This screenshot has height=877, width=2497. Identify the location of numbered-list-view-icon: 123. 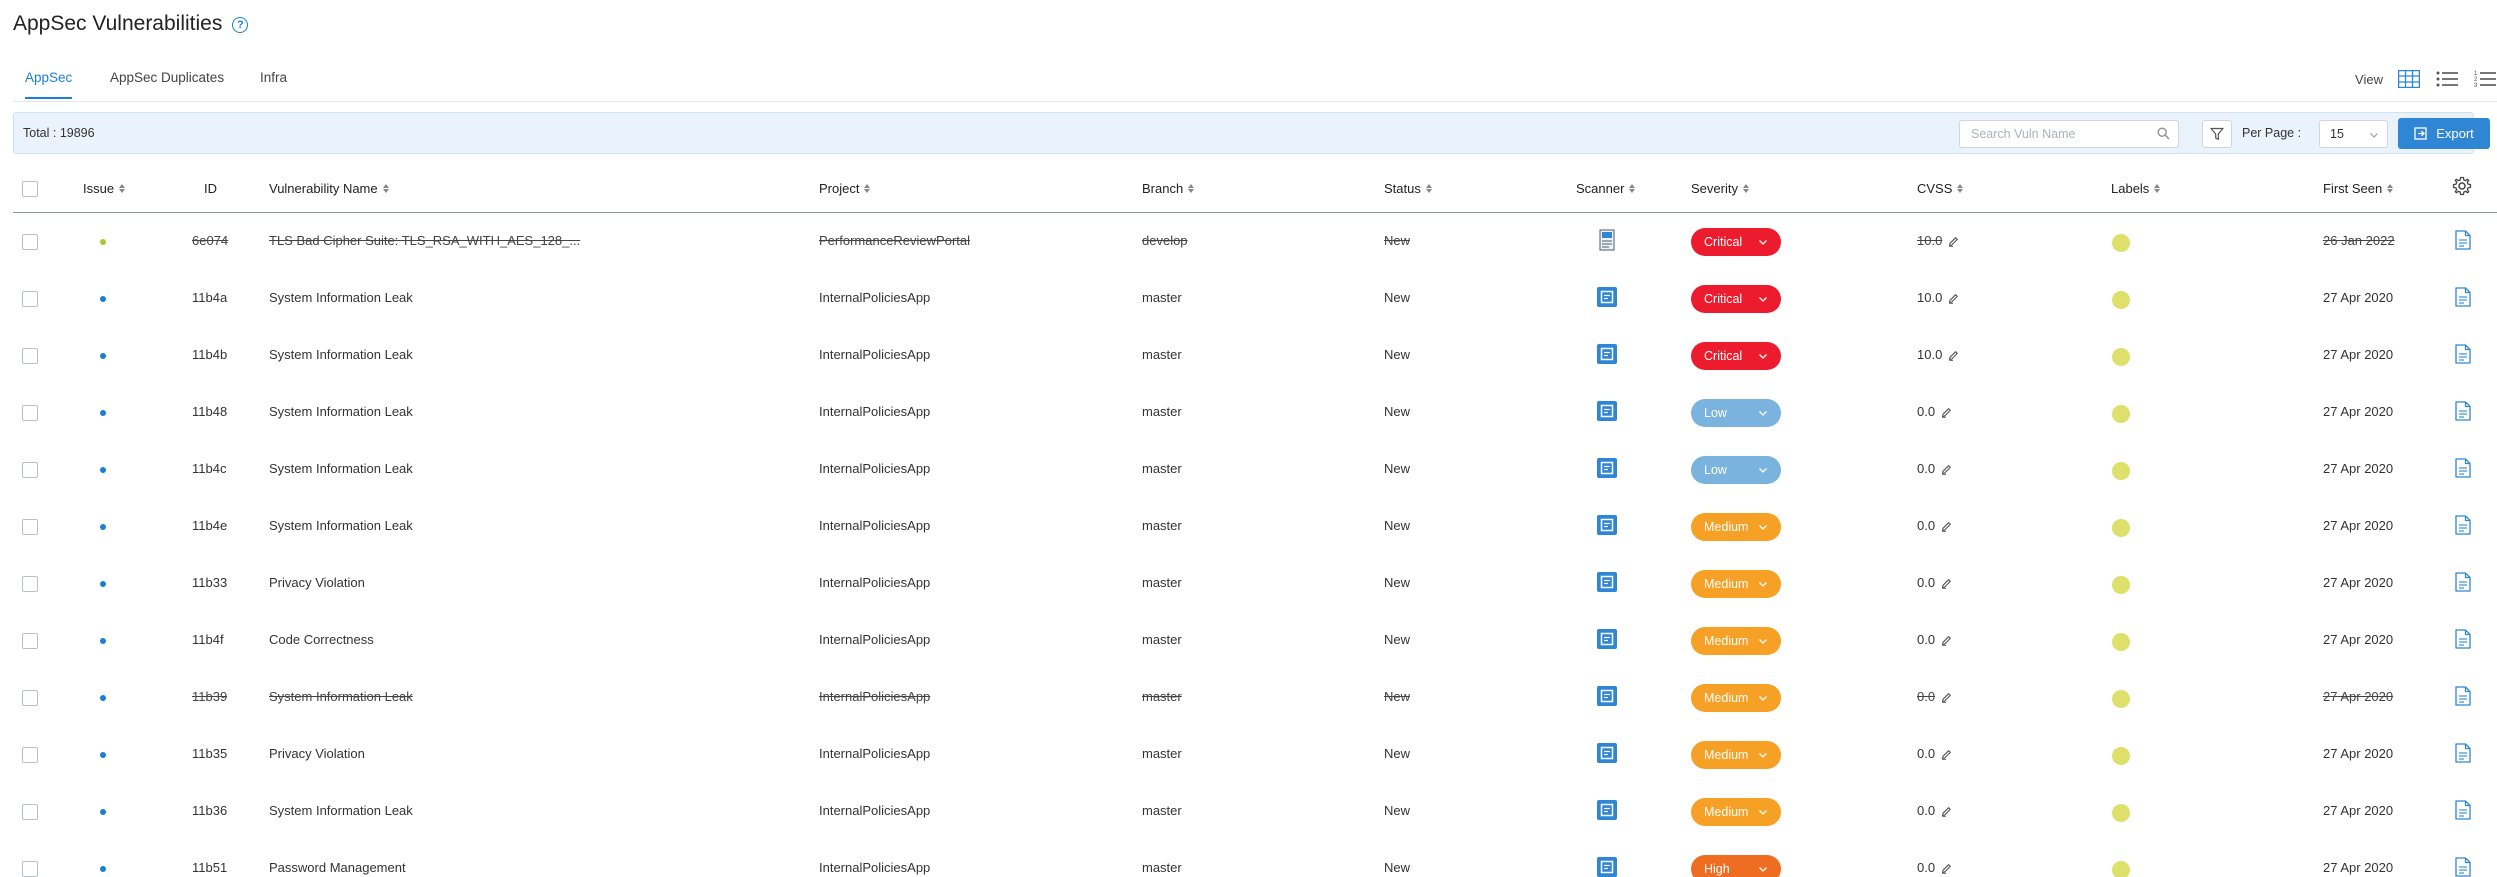
(2485, 79).